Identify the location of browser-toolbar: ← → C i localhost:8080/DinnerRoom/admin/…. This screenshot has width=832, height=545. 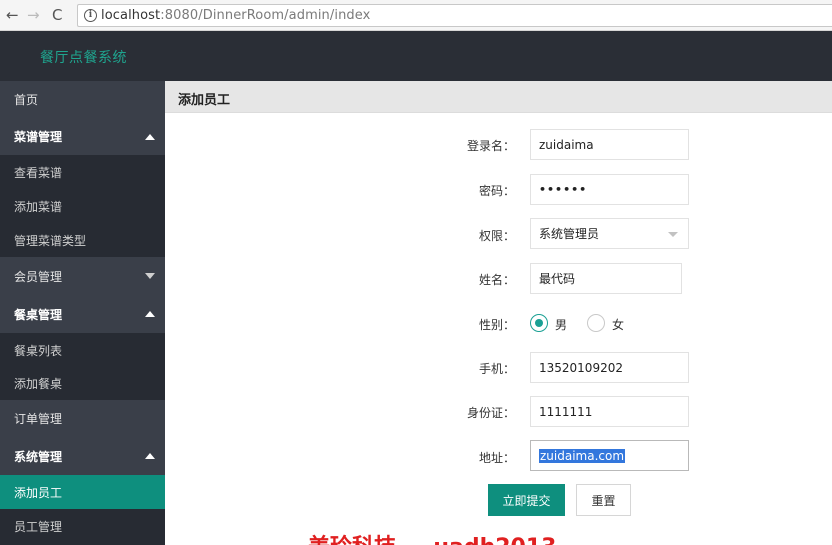
(416, 15).